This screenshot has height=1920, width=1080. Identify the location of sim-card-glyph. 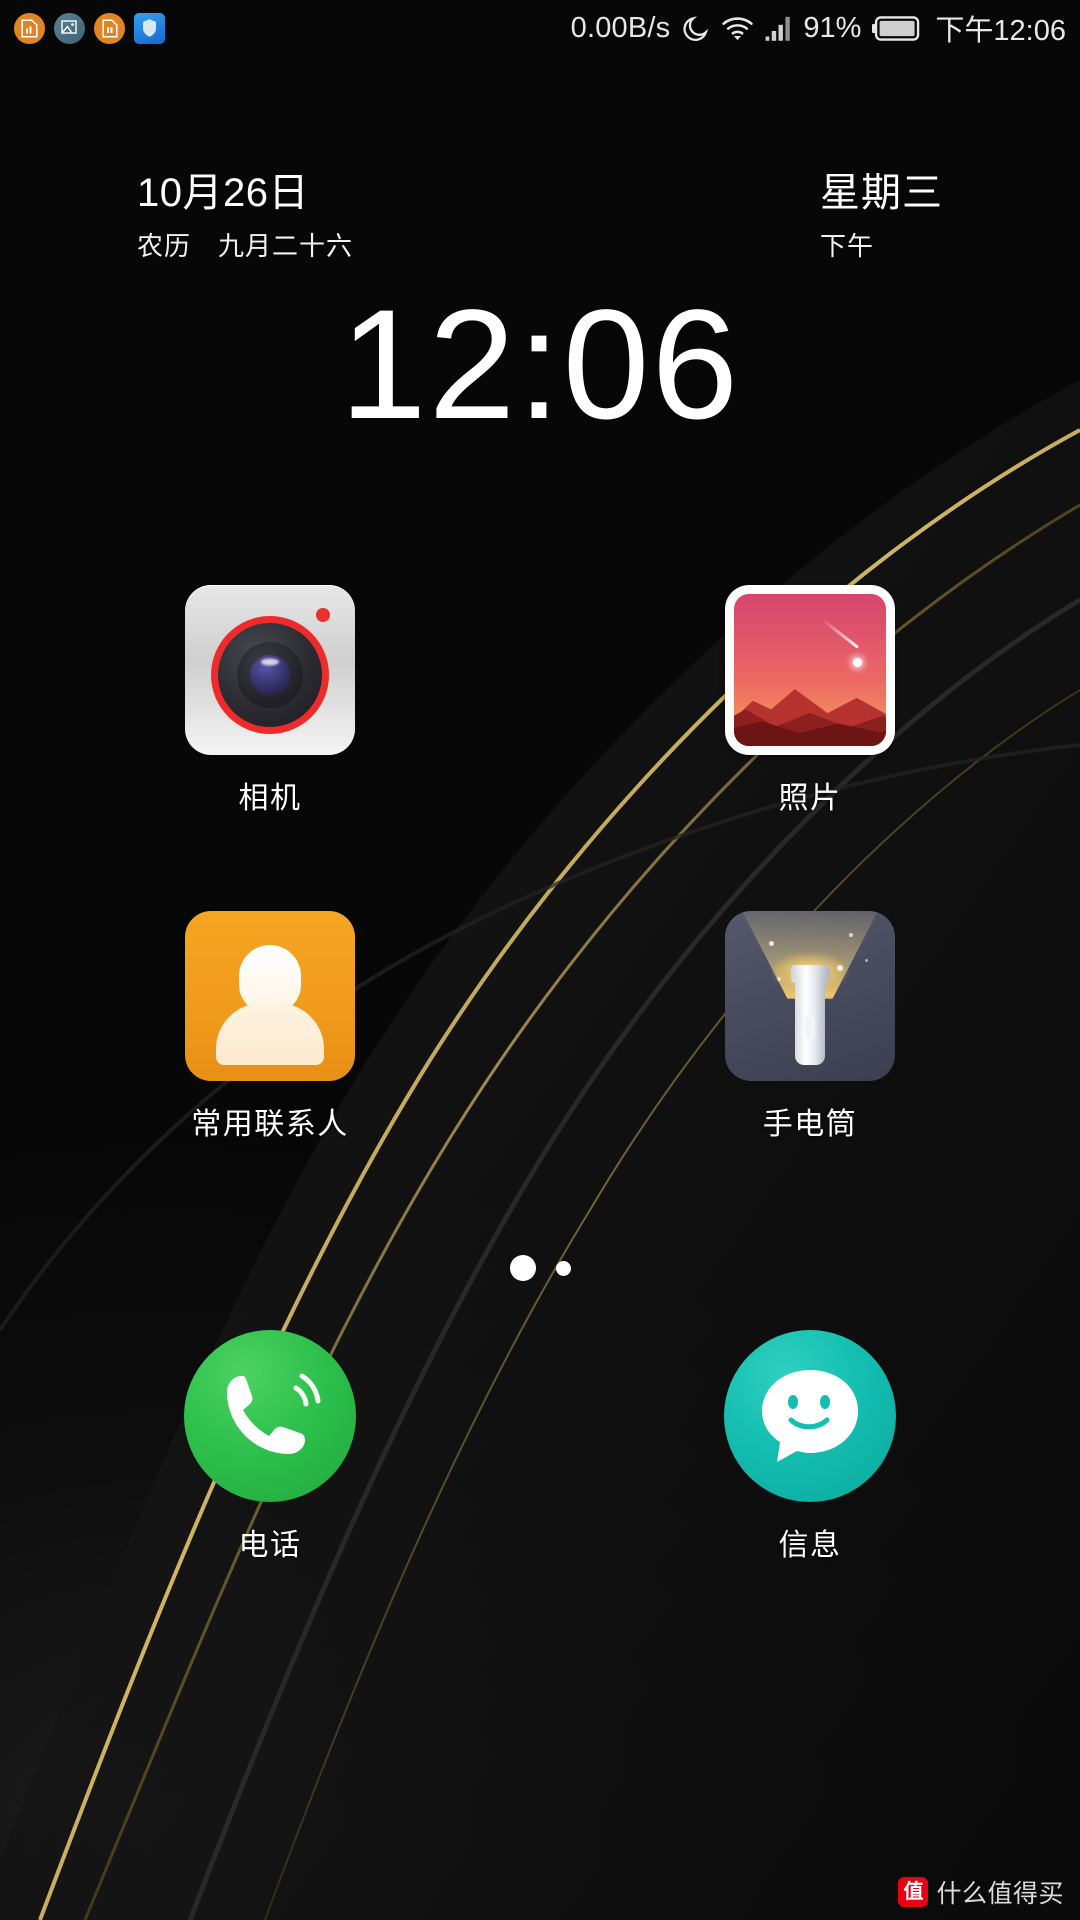
(29, 28).